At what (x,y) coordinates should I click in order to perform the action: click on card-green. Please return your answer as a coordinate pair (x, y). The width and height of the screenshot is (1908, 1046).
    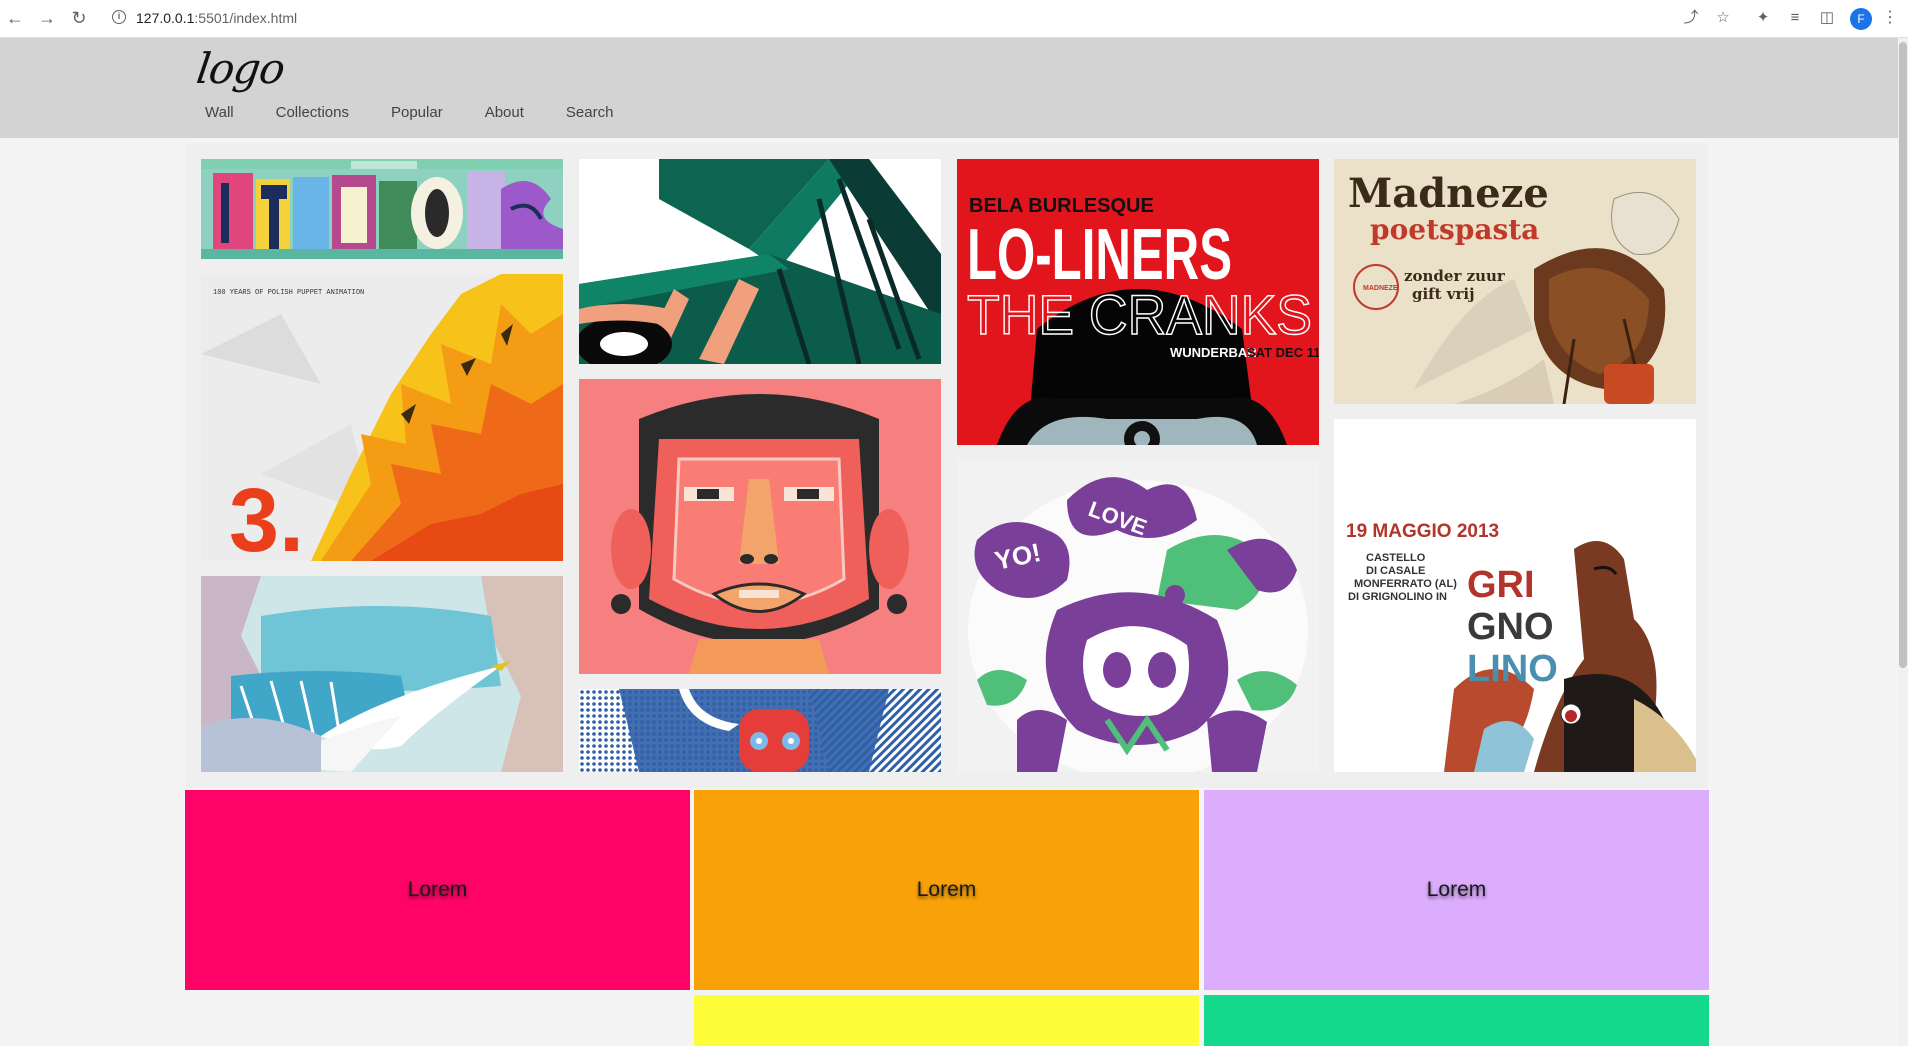
    Looking at the image, I should click on (1456, 1020).